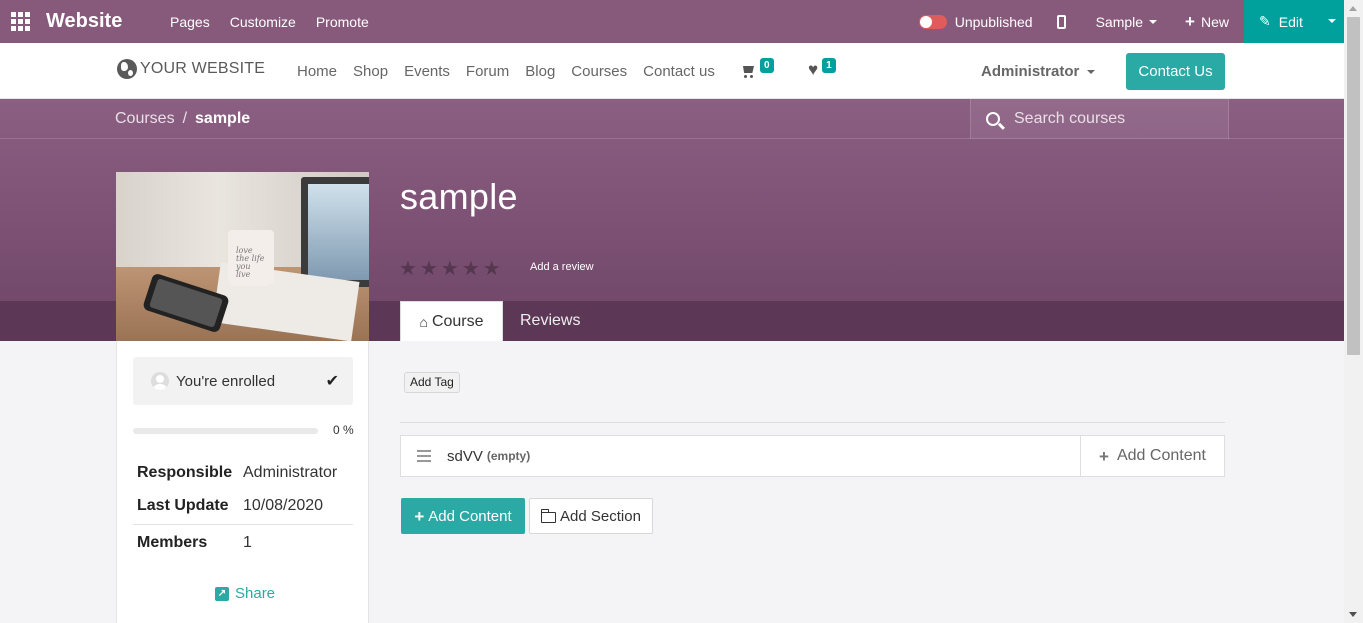 Image resolution: width=1363 pixels, height=623 pixels. I want to click on info-row-members: Members 1, so click(243, 542).